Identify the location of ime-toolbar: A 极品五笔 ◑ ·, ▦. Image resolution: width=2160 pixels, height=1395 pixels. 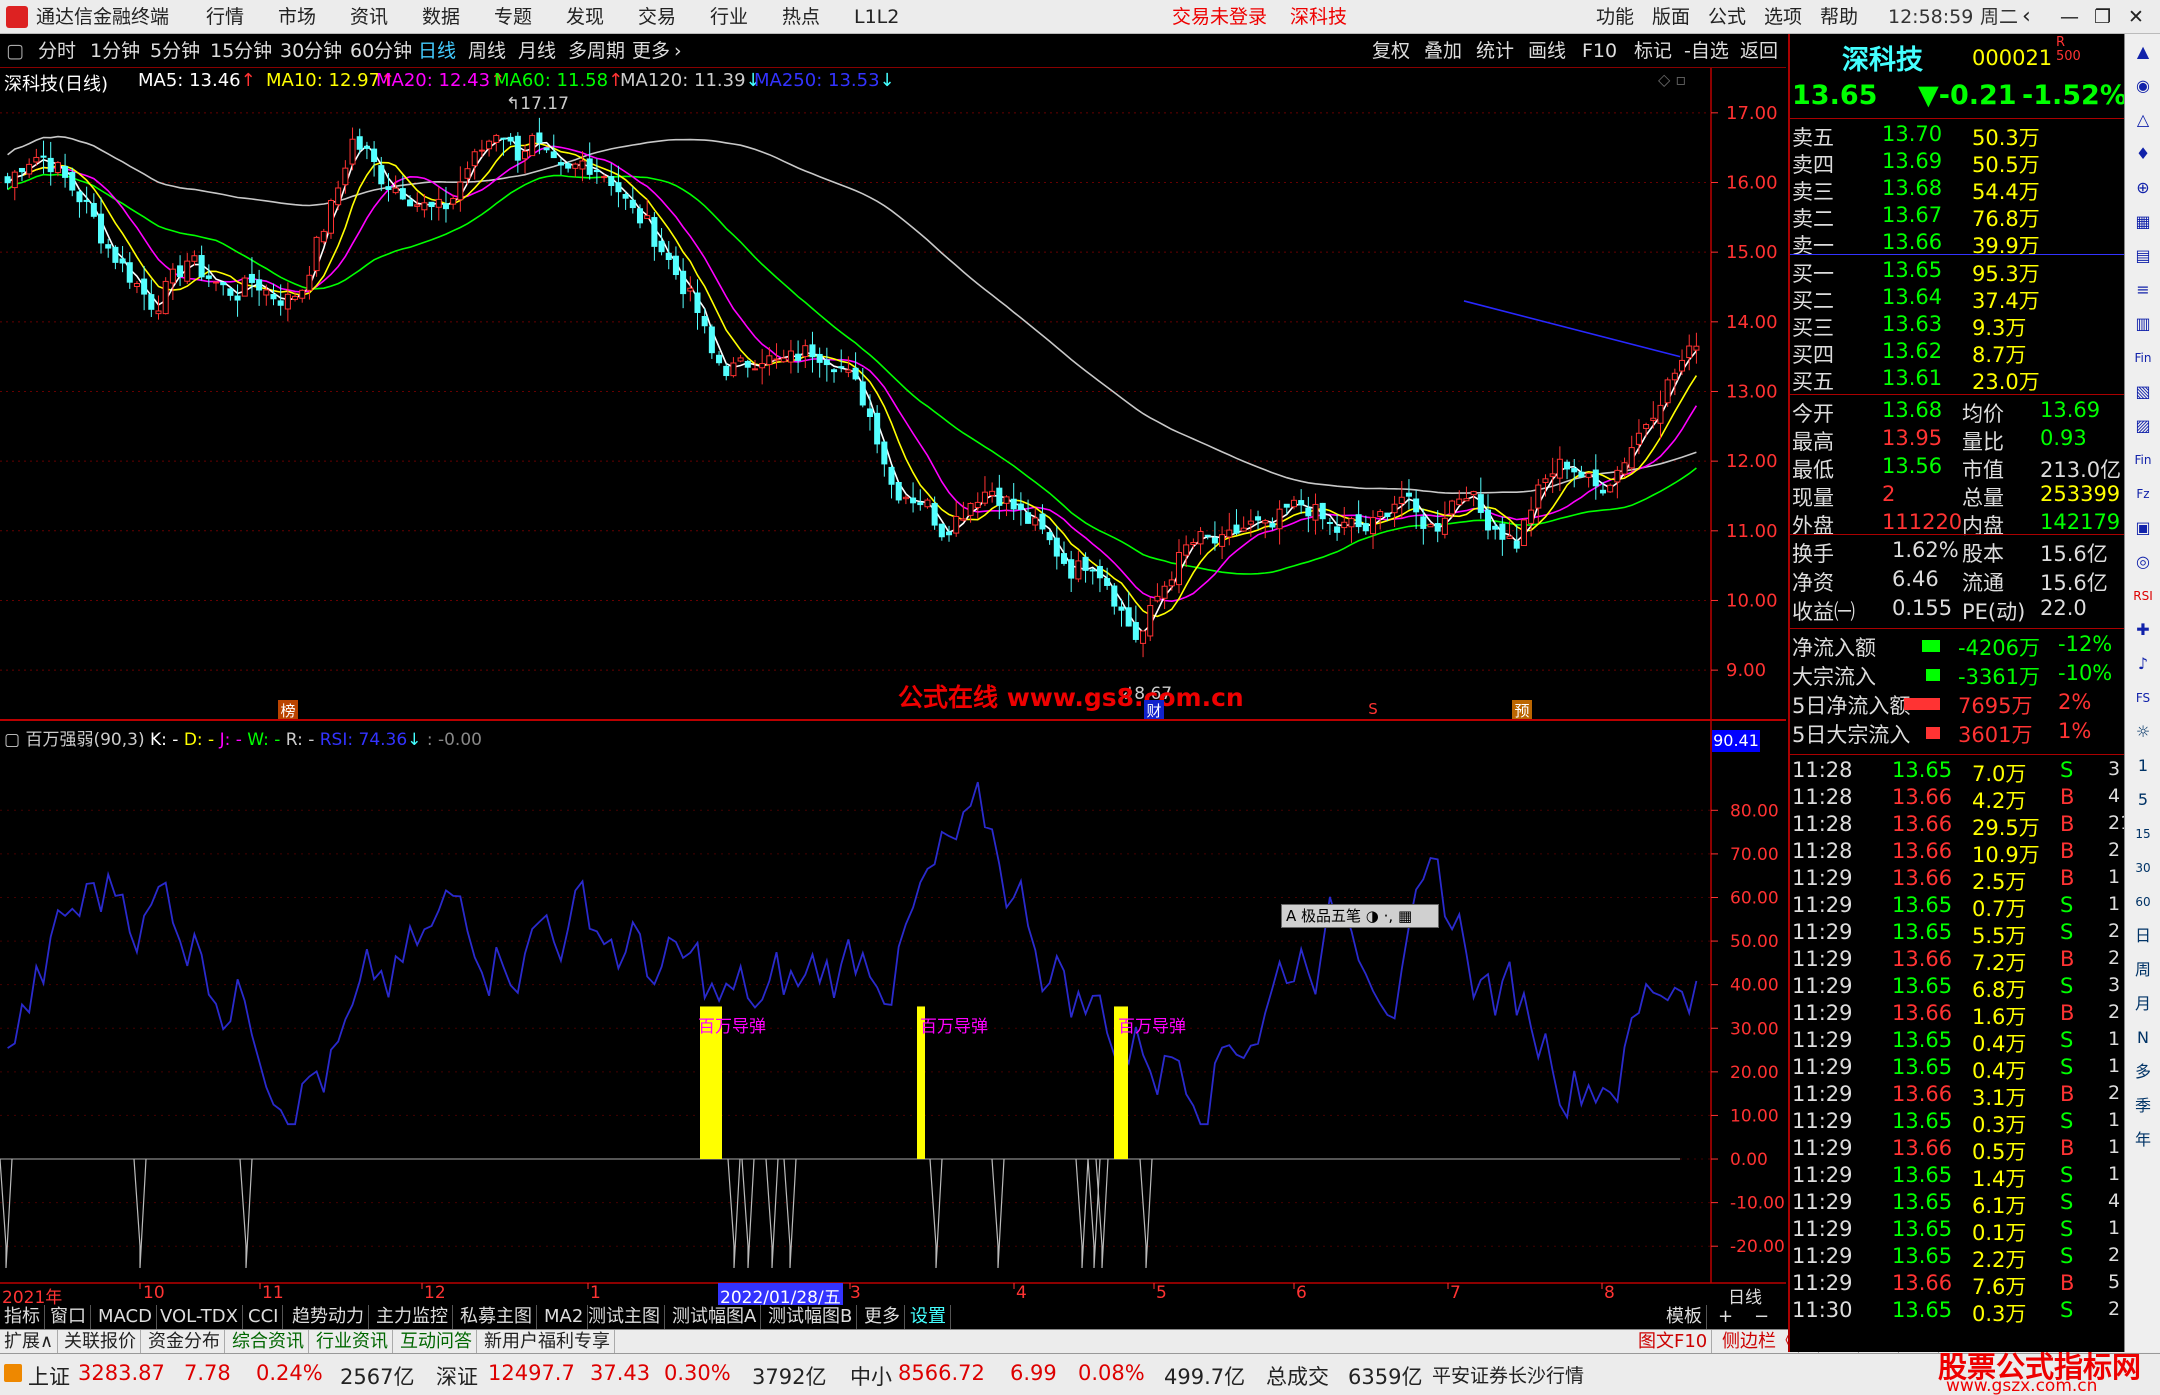
(1360, 916).